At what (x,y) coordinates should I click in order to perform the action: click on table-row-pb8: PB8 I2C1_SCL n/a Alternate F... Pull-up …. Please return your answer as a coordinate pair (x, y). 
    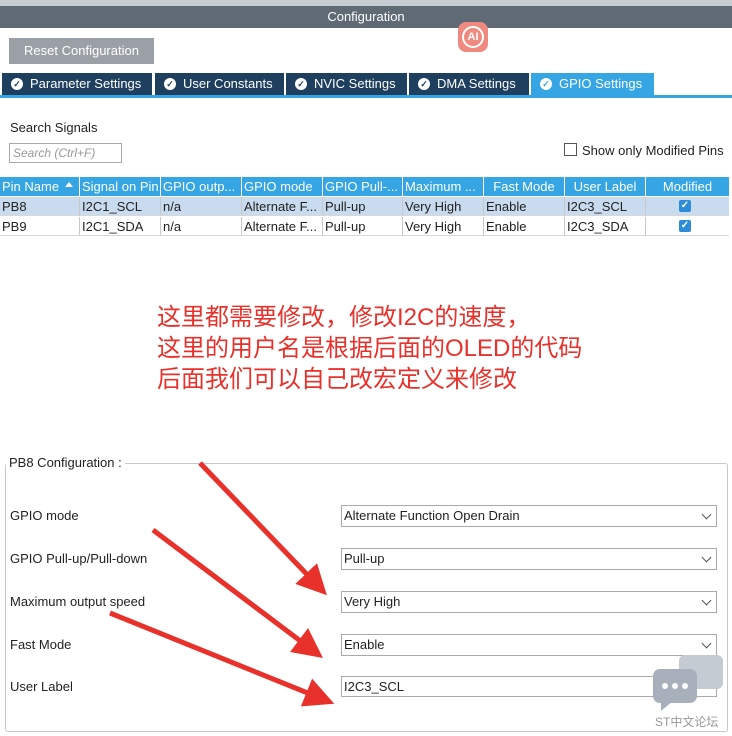
    Looking at the image, I should click on (364, 206).